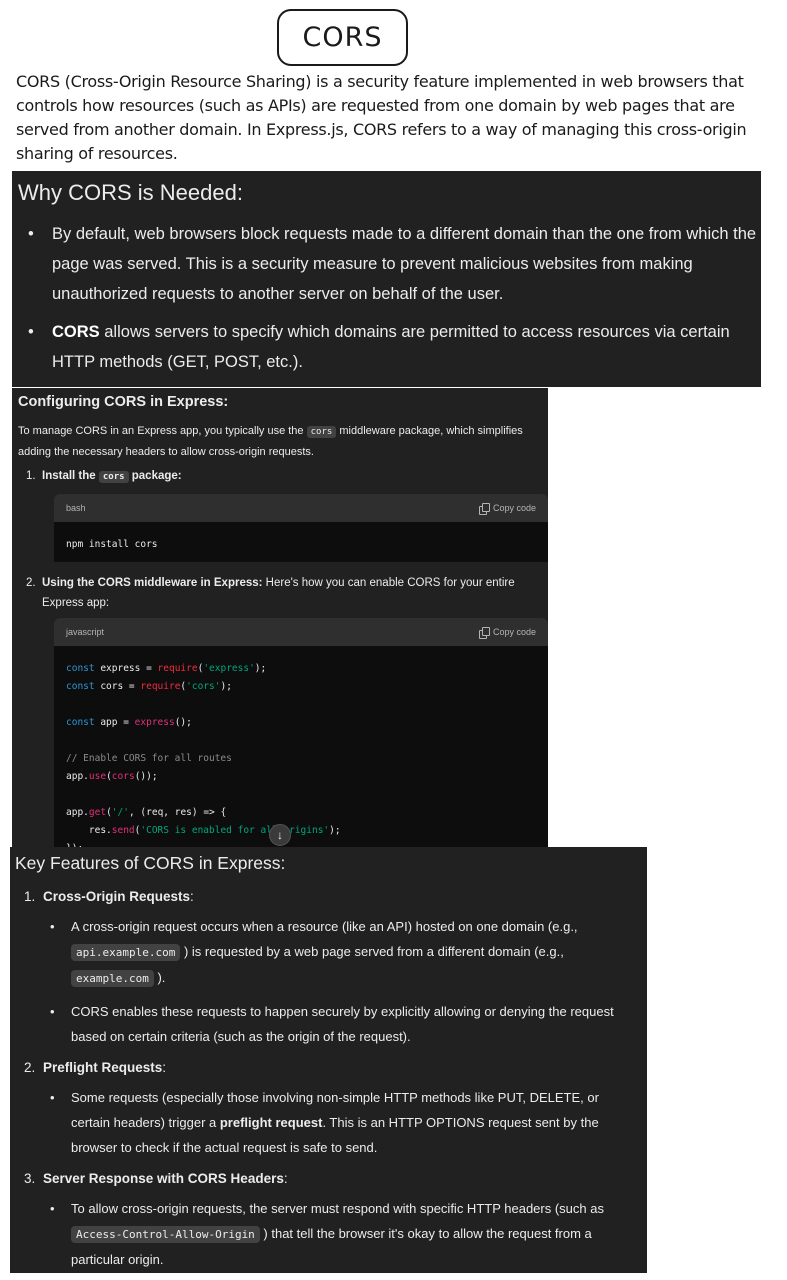  I want to click on feature-title: 1. Cross-Origin Requests:, so click(109, 896).